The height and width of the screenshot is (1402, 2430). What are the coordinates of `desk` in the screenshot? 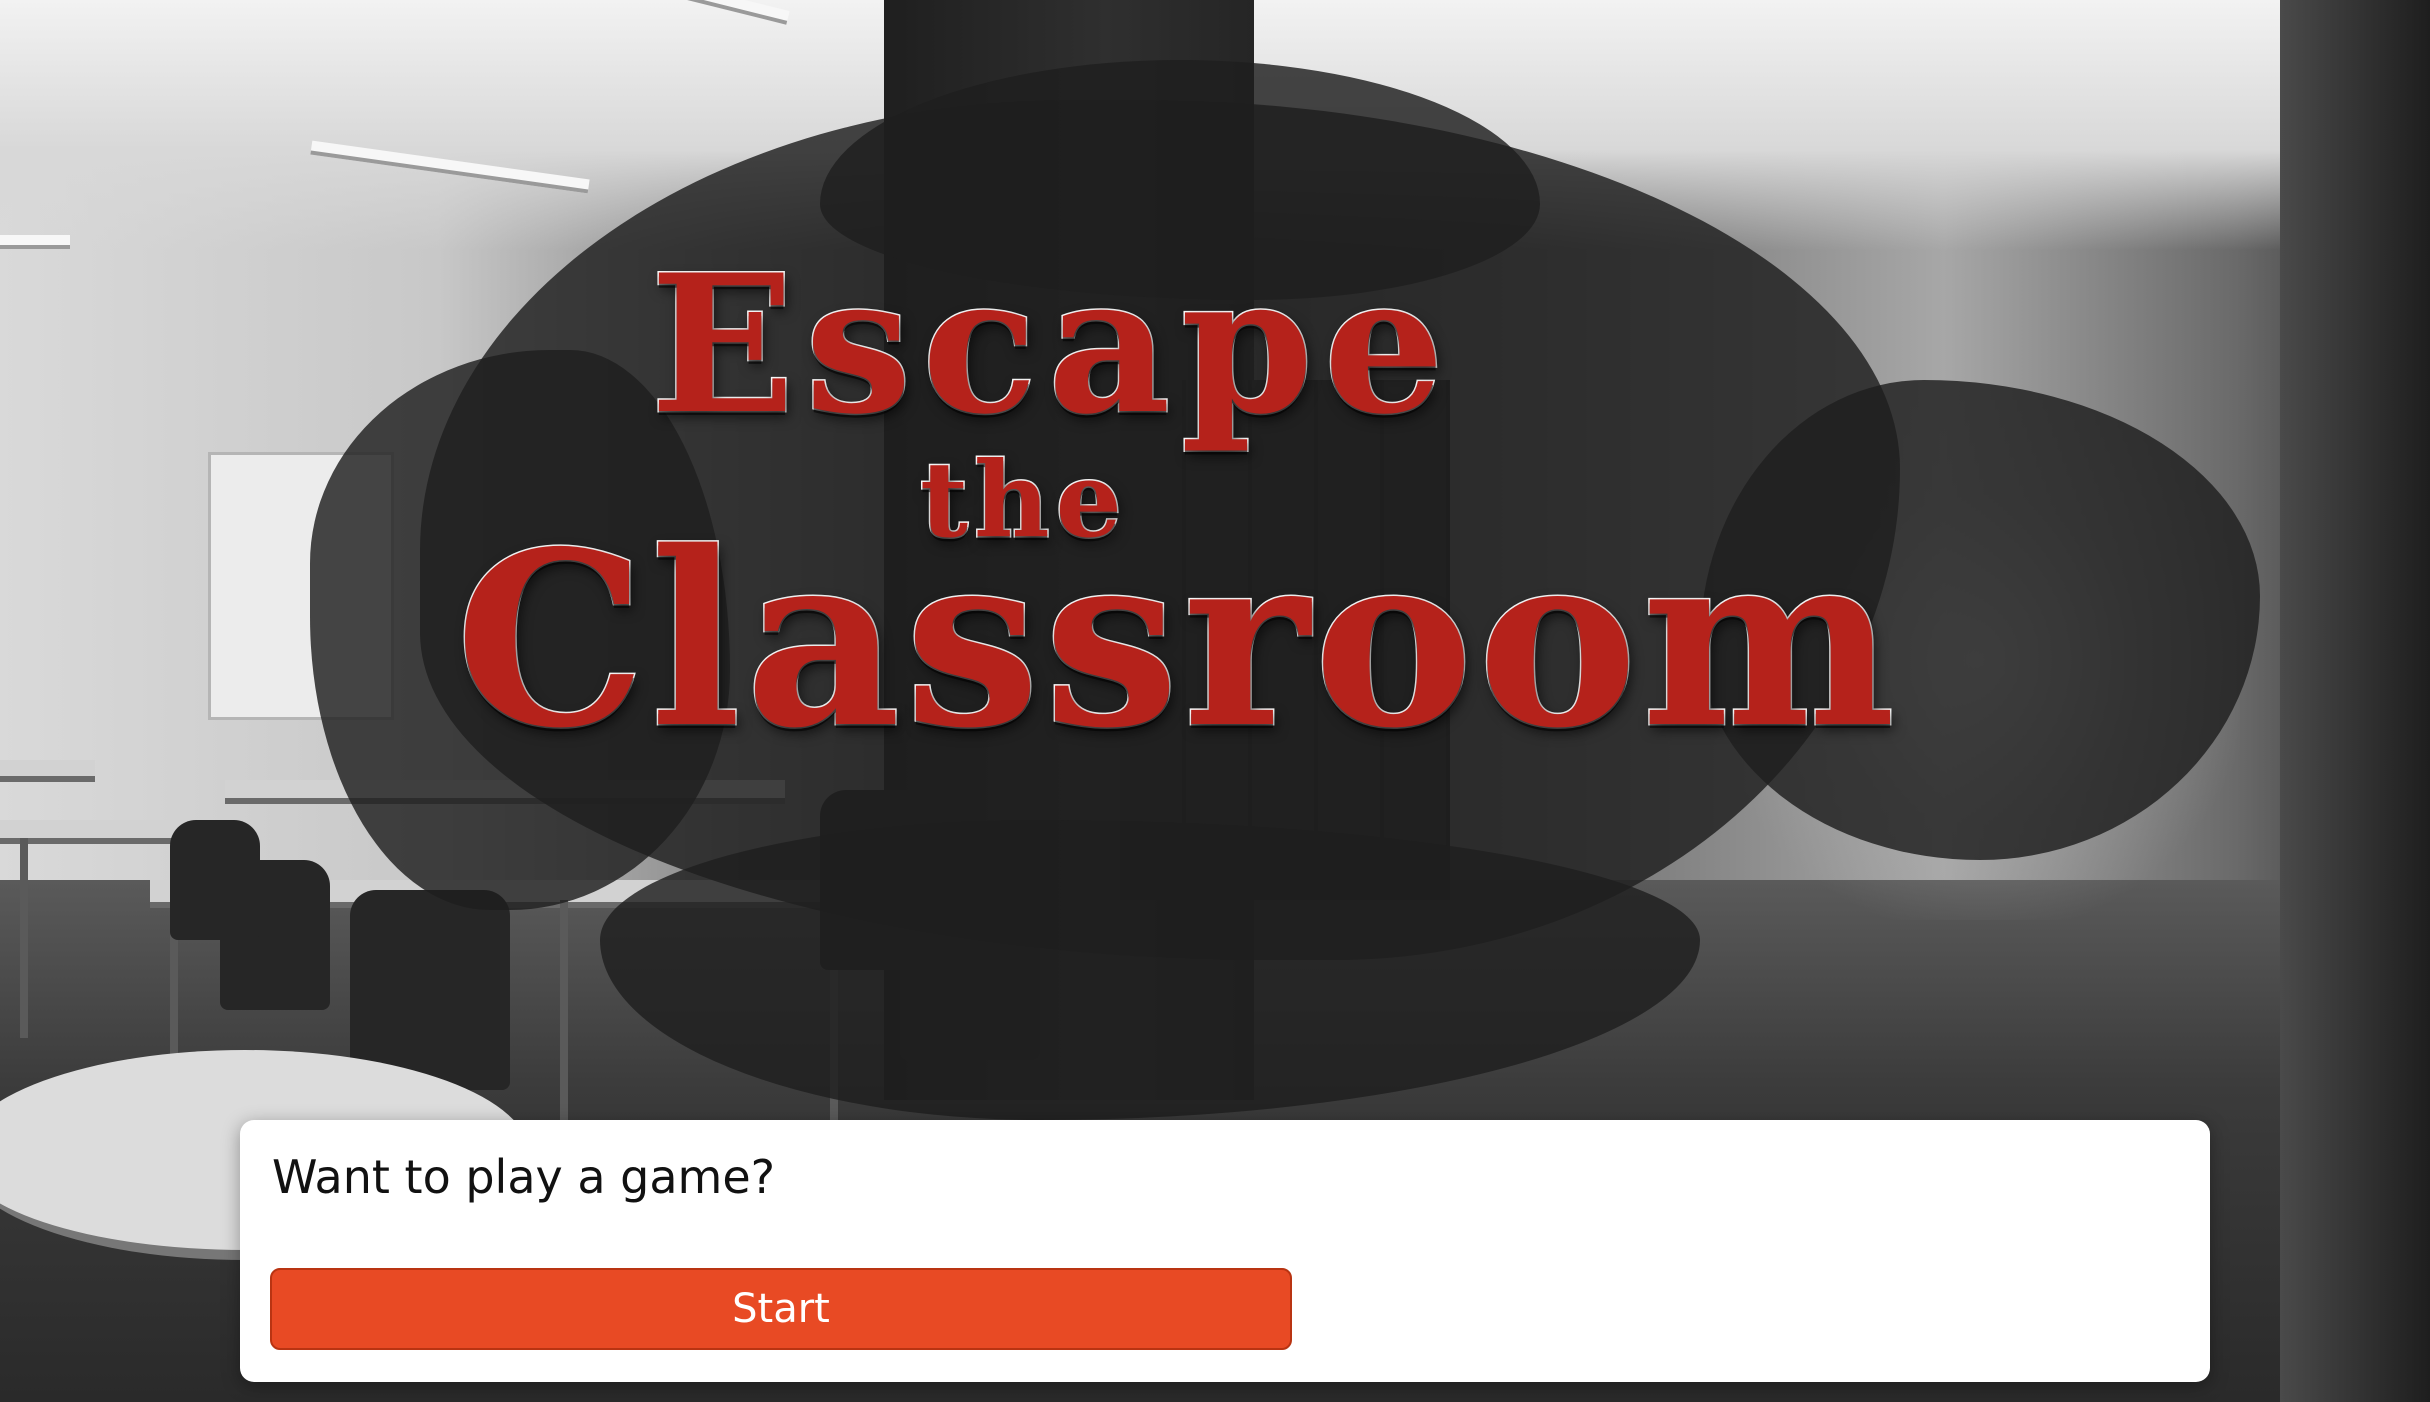 It's located at (47, 771).